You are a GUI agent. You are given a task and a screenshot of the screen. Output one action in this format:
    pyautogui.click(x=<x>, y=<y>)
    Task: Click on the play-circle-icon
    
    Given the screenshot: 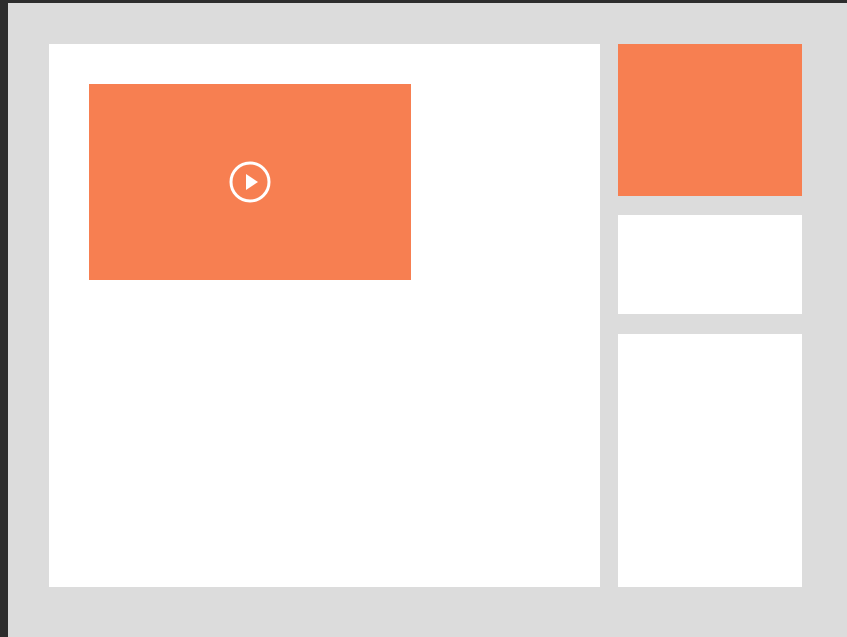 What is the action you would take?
    pyautogui.click(x=250, y=182)
    